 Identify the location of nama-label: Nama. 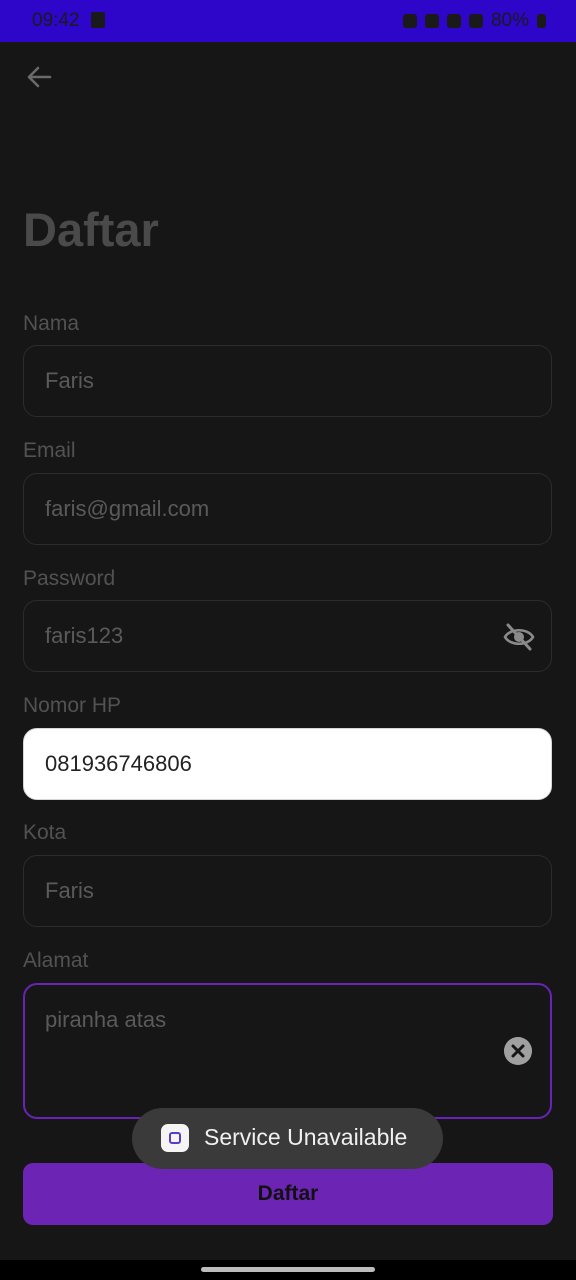
(51, 323).